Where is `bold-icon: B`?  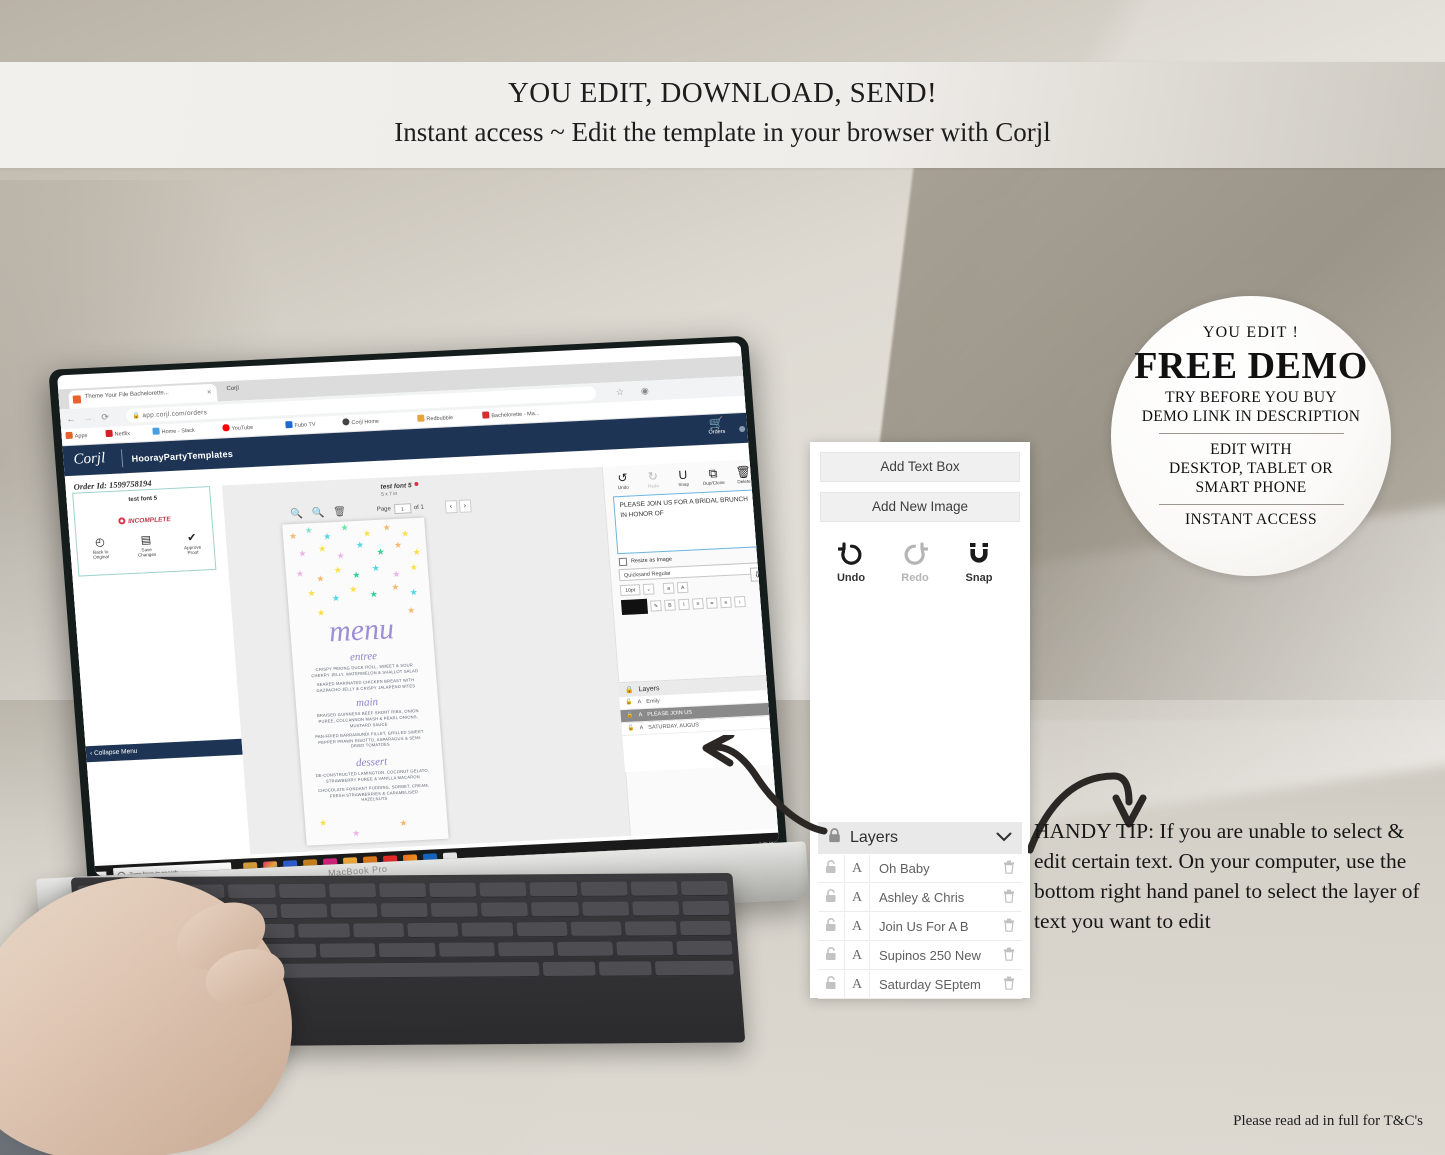
bold-icon: B is located at coordinates (670, 605).